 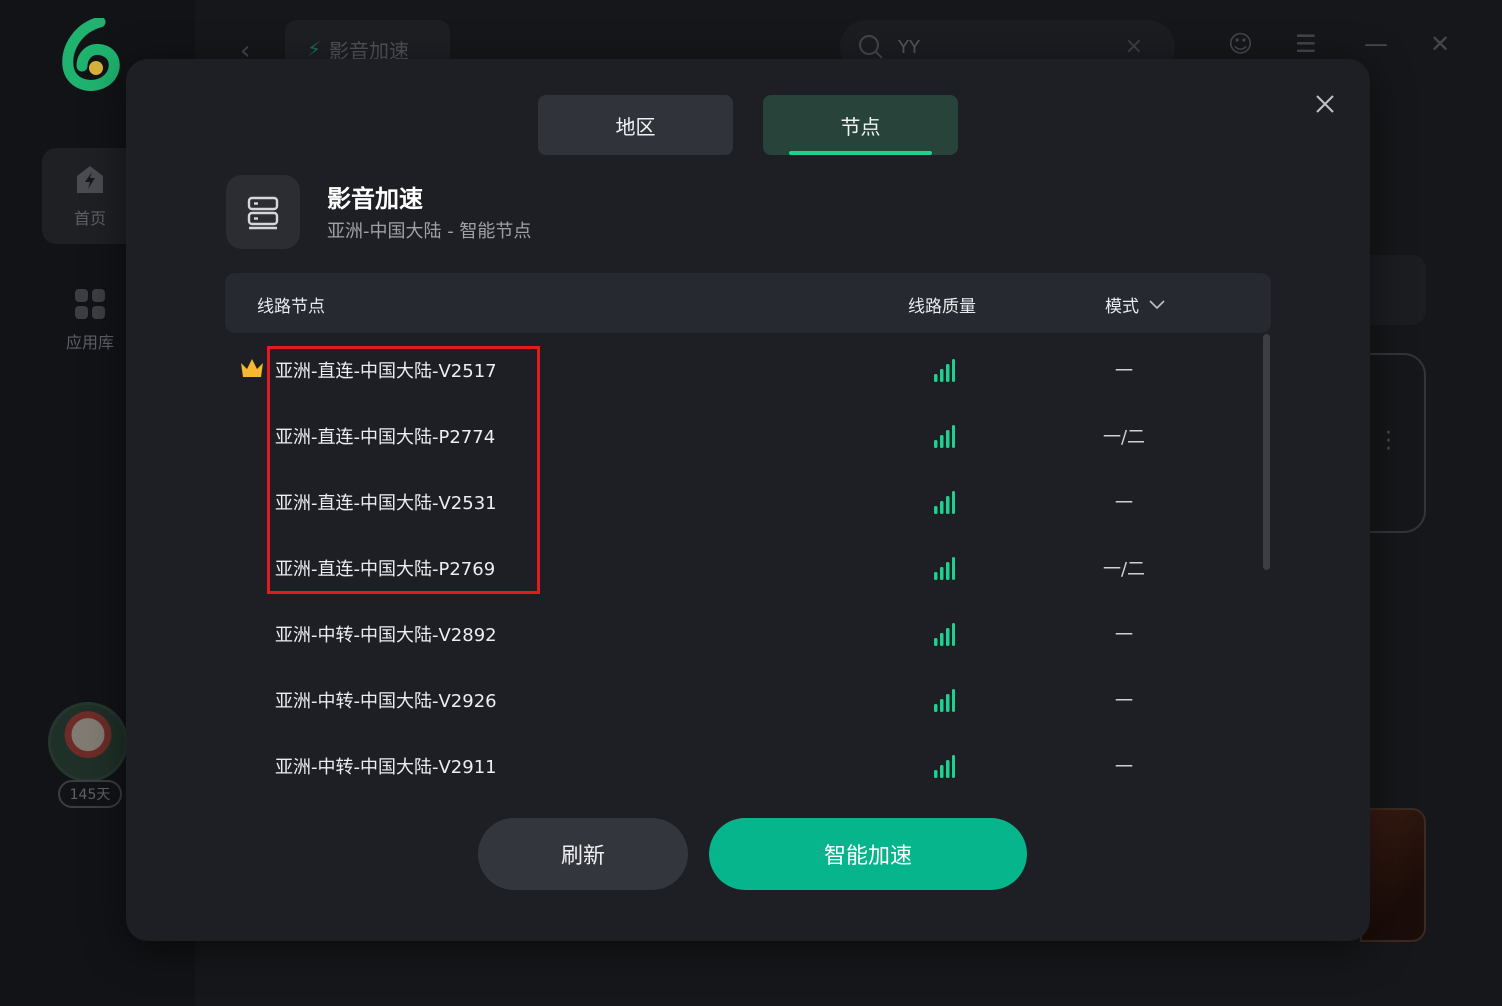 I want to click on tab-label: 节点, so click(x=860, y=126).